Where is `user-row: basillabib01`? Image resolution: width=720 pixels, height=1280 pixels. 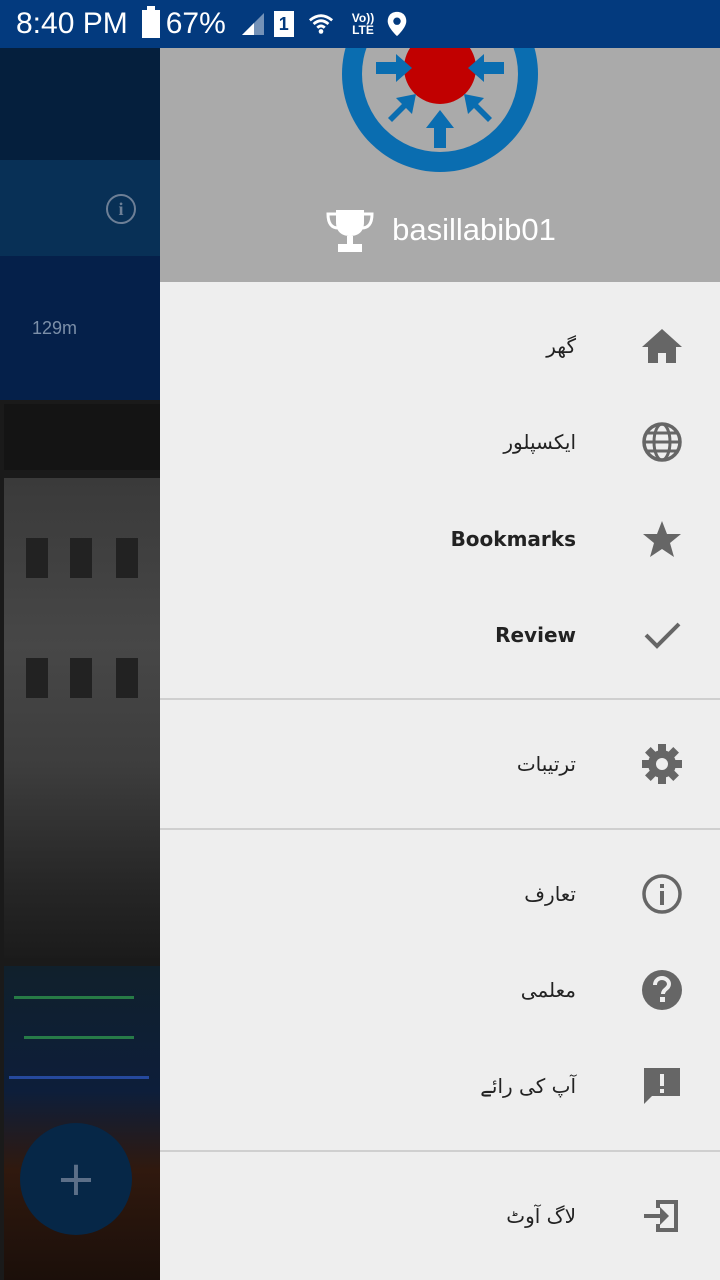 user-row: basillabib01 is located at coordinates (440, 230).